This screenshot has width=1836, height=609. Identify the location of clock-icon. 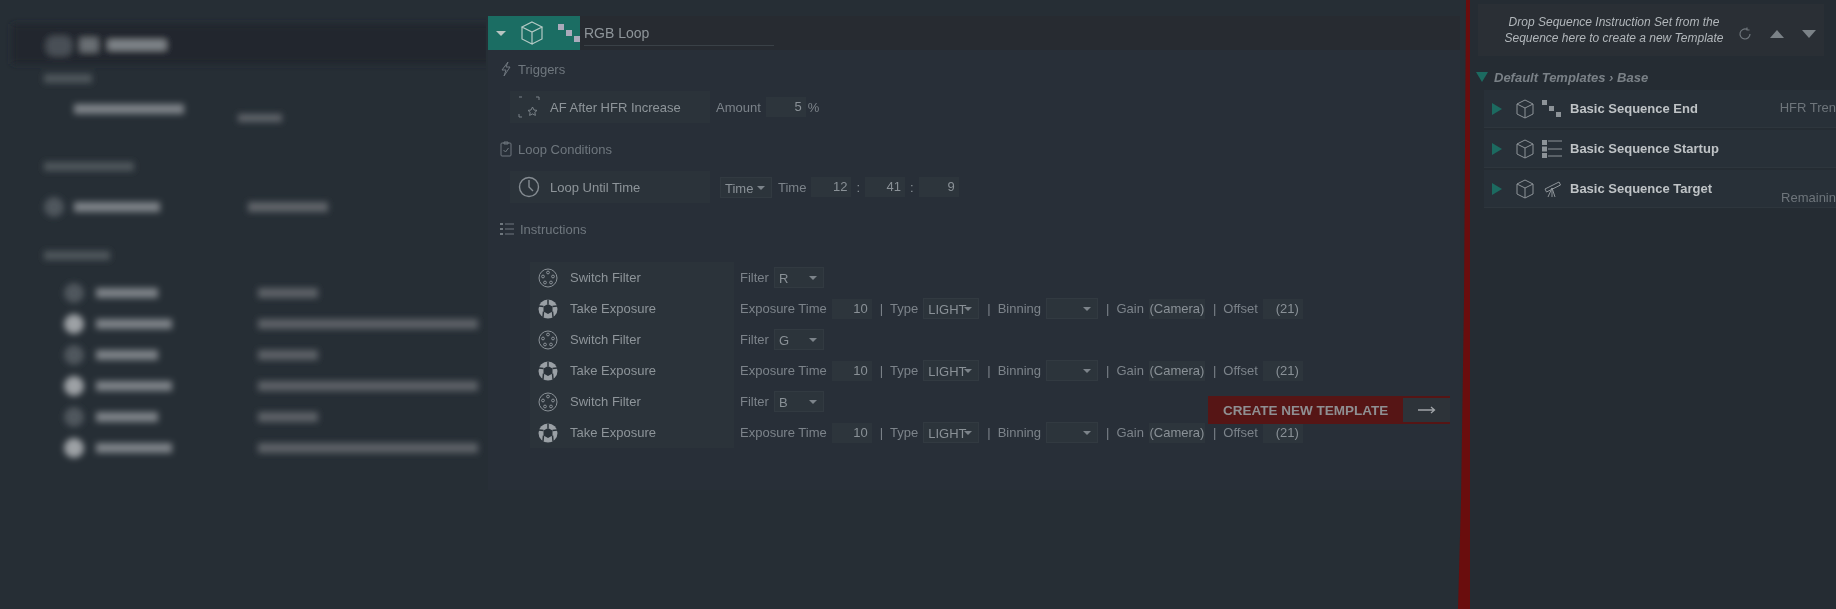
(529, 187).